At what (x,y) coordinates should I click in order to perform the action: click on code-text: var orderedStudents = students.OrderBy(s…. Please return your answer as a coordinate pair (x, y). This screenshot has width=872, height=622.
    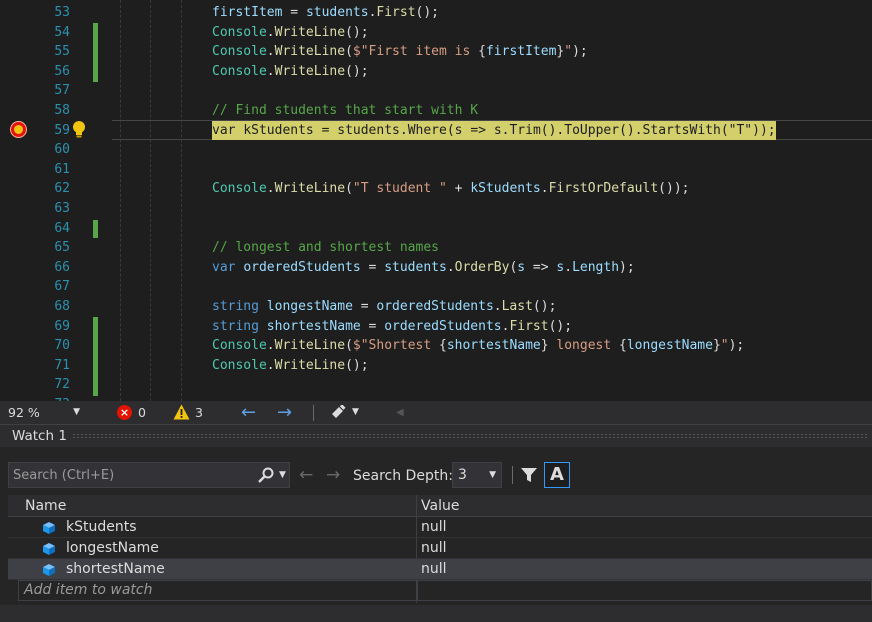
    Looking at the image, I should click on (423, 268).